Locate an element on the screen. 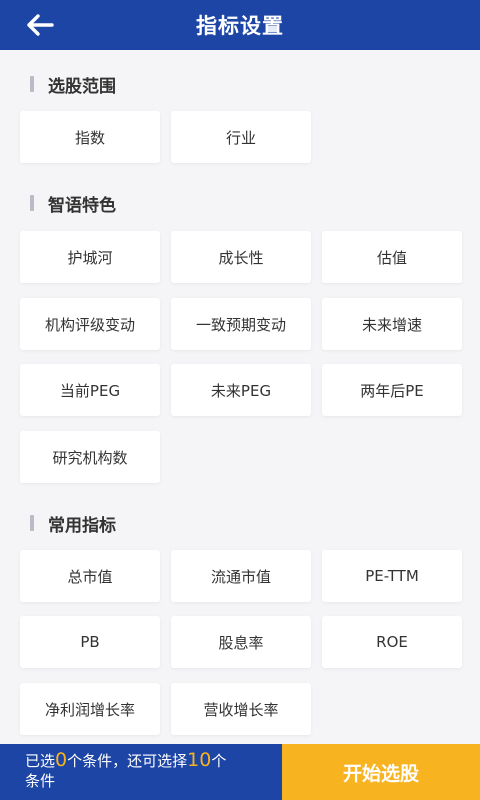 The image size is (480, 800). page-title: 指标设置 is located at coordinates (240, 26).